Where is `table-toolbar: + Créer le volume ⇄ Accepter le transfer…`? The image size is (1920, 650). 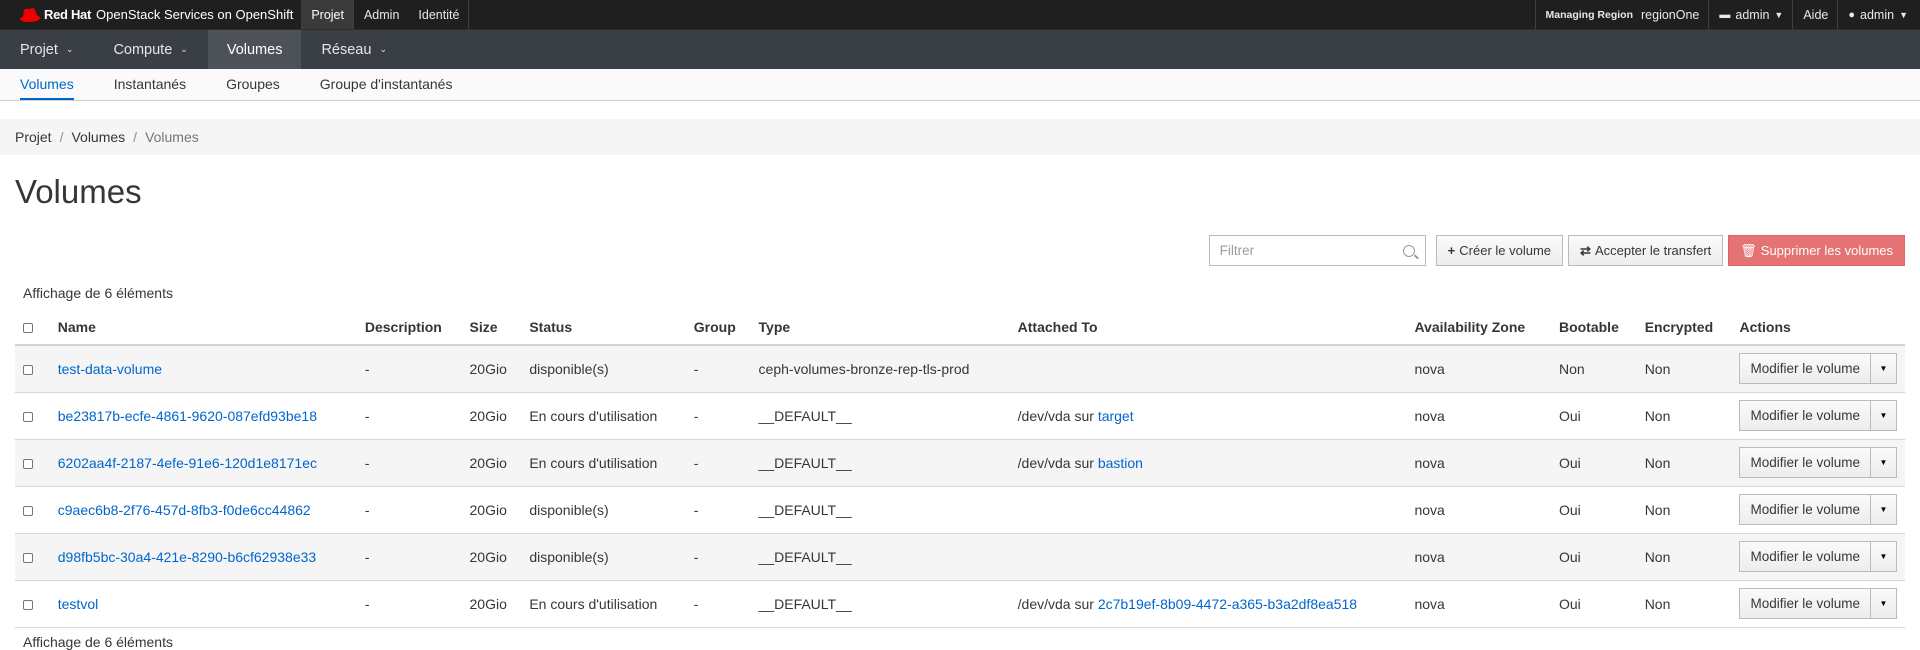
table-toolbar: + Créer le volume ⇄ Accepter le transfer… is located at coordinates (1556, 250).